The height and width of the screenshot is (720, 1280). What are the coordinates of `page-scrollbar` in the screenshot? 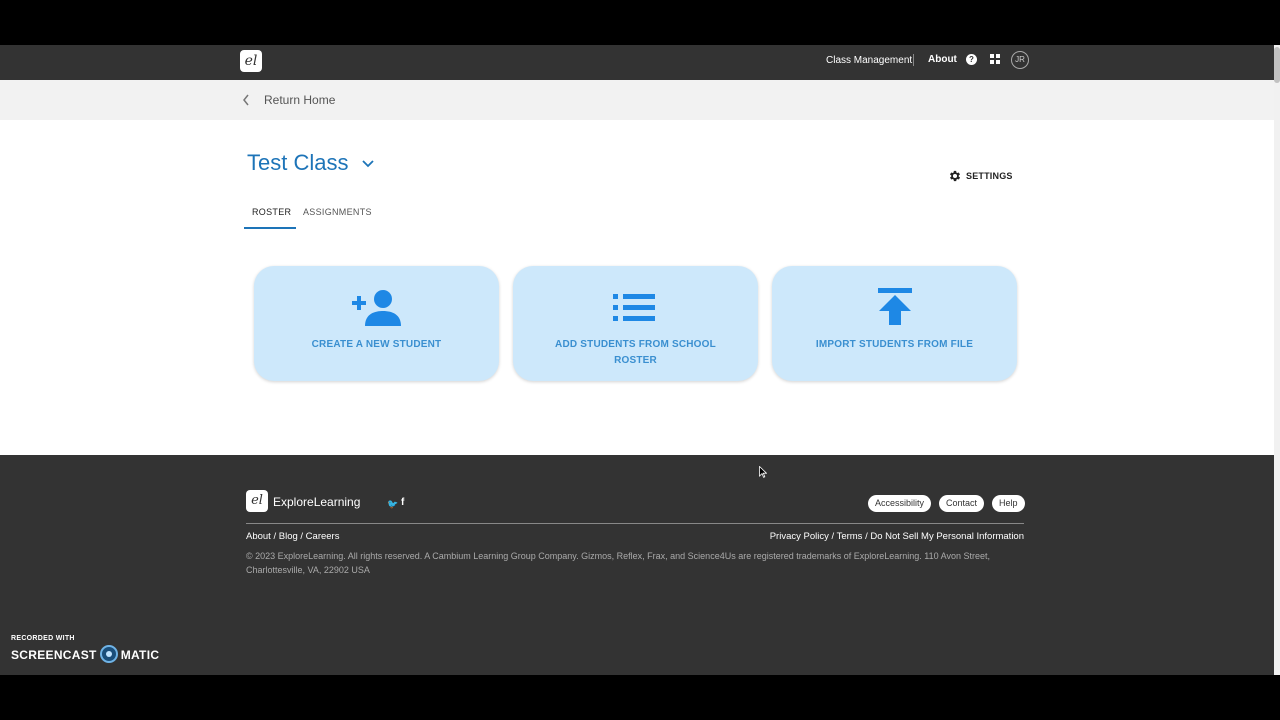 It's located at (1277, 360).